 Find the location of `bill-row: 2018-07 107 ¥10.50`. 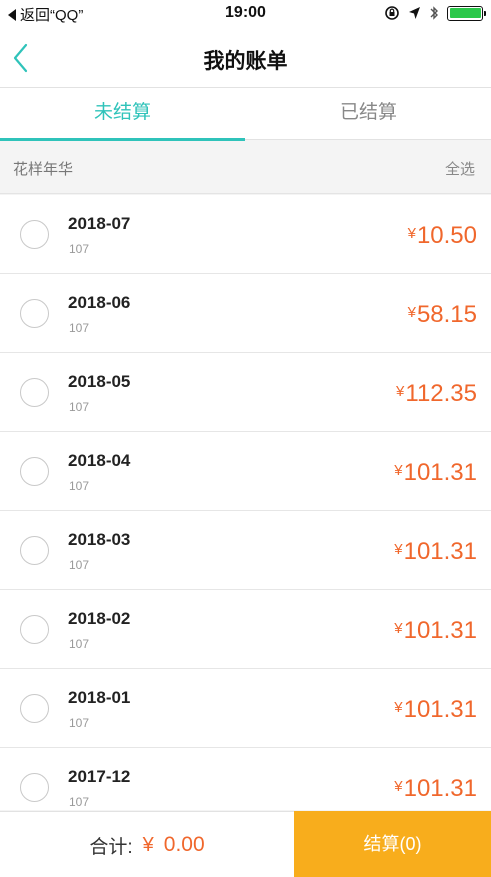

bill-row: 2018-07 107 ¥10.50 is located at coordinates (245, 234).